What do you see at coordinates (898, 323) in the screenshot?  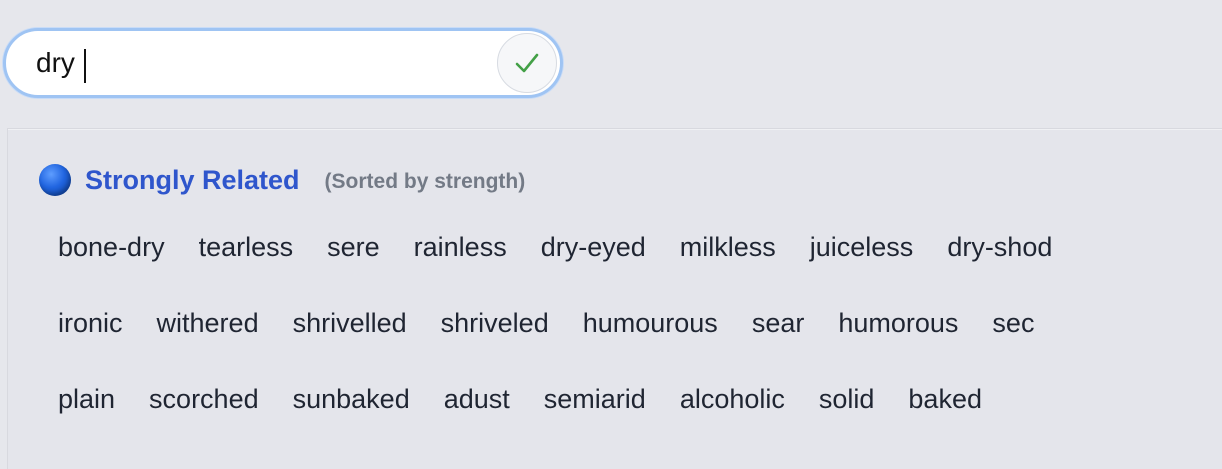 I see `word-chip: humorous` at bounding box center [898, 323].